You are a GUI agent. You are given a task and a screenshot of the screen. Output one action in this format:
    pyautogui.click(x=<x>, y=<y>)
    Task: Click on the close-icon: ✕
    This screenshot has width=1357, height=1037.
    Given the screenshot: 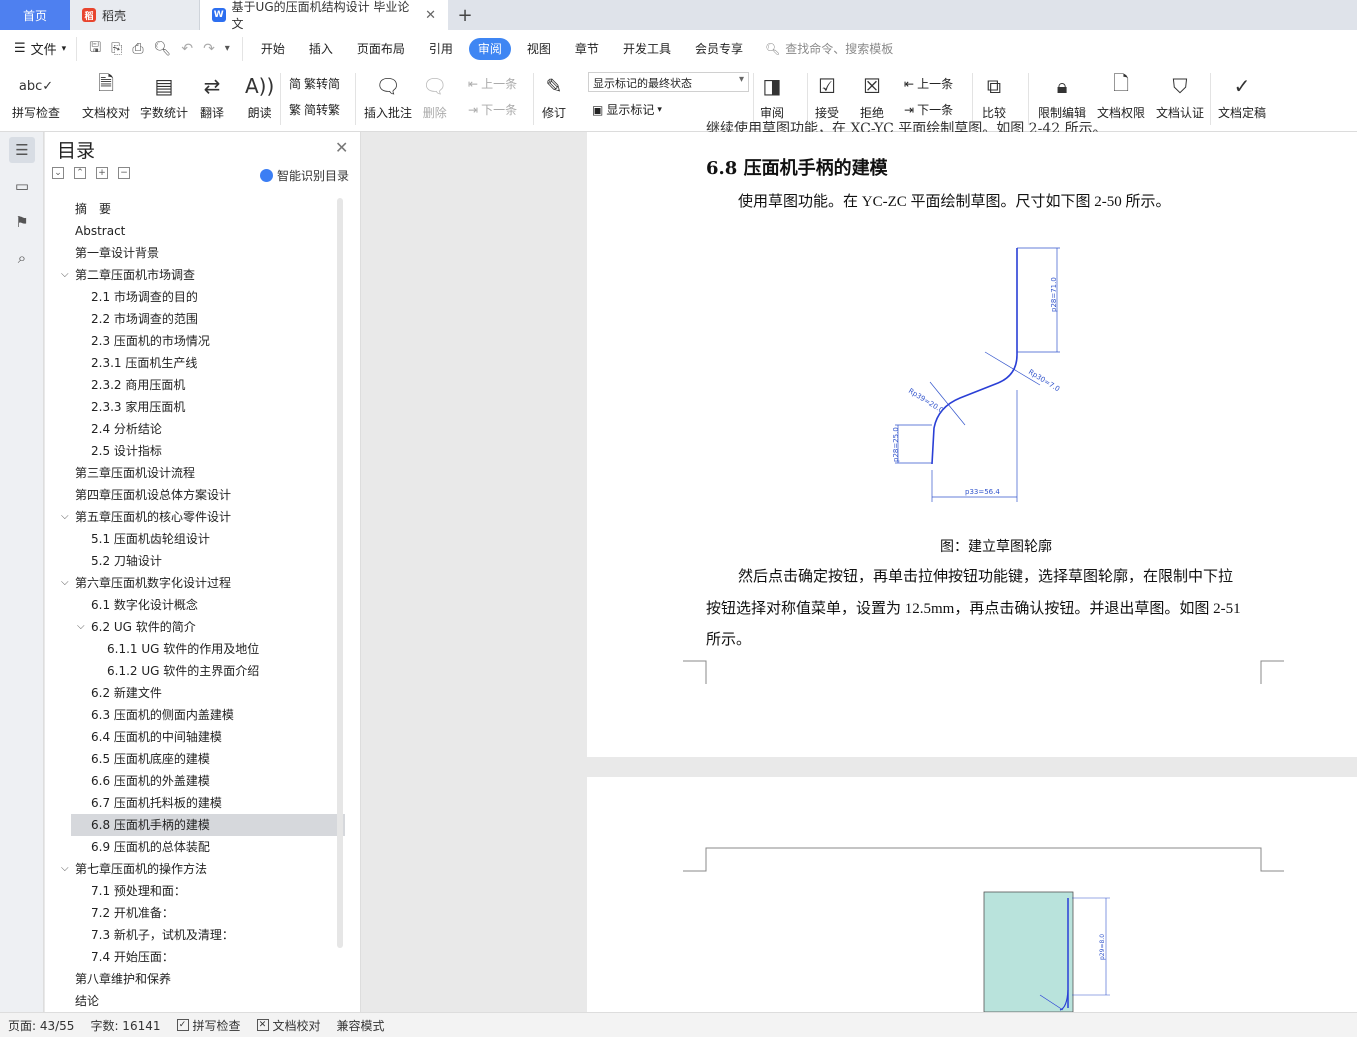 What is the action you would take?
    pyautogui.click(x=341, y=147)
    